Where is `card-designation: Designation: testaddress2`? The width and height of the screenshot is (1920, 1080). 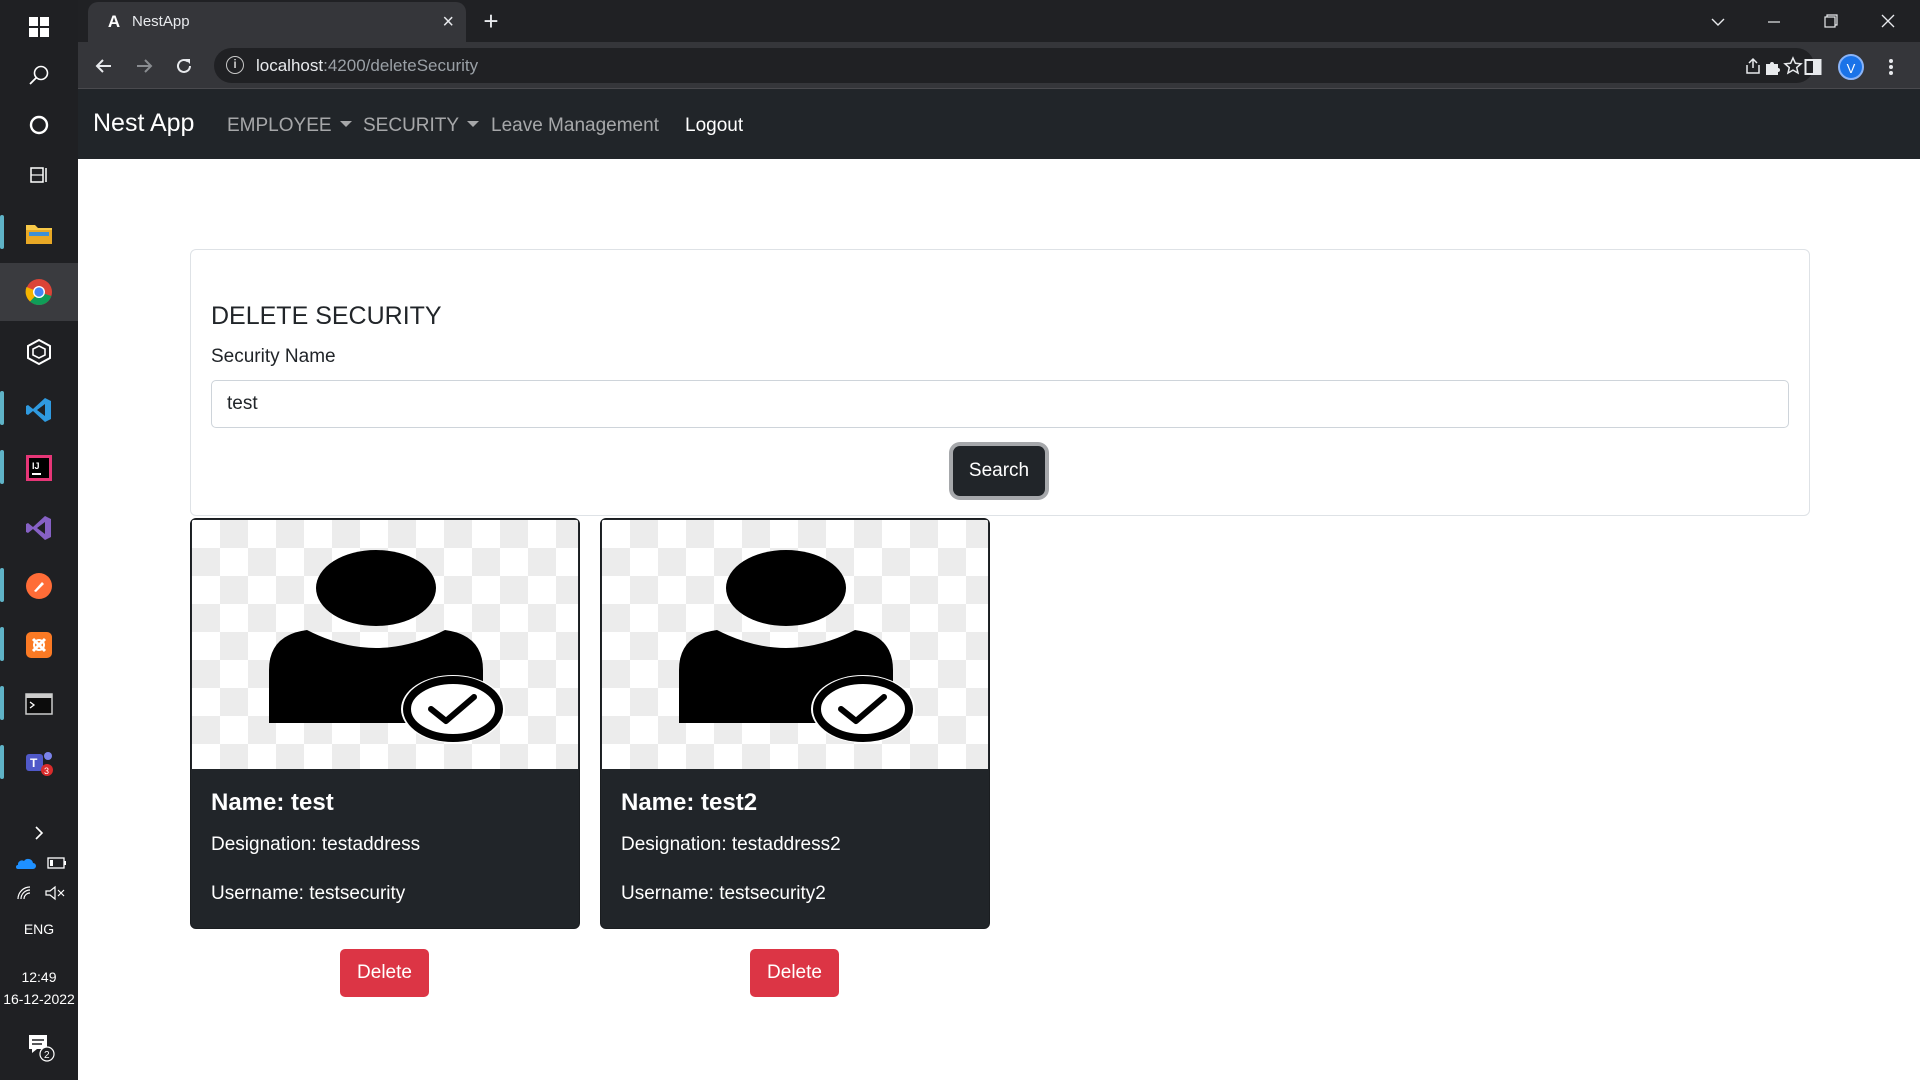 card-designation: Designation: testaddress2 is located at coordinates (731, 844).